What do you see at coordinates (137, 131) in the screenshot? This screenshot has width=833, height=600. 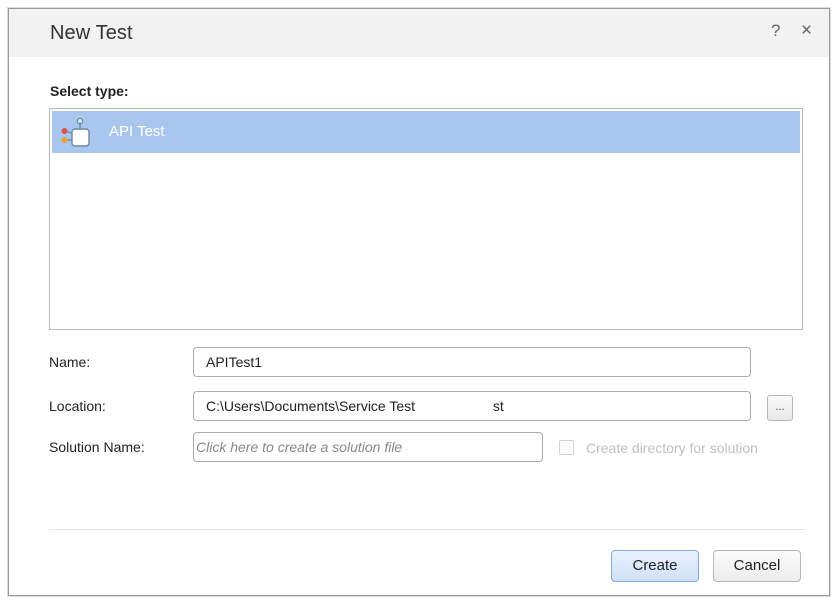 I see `type-item-label: API Test` at bounding box center [137, 131].